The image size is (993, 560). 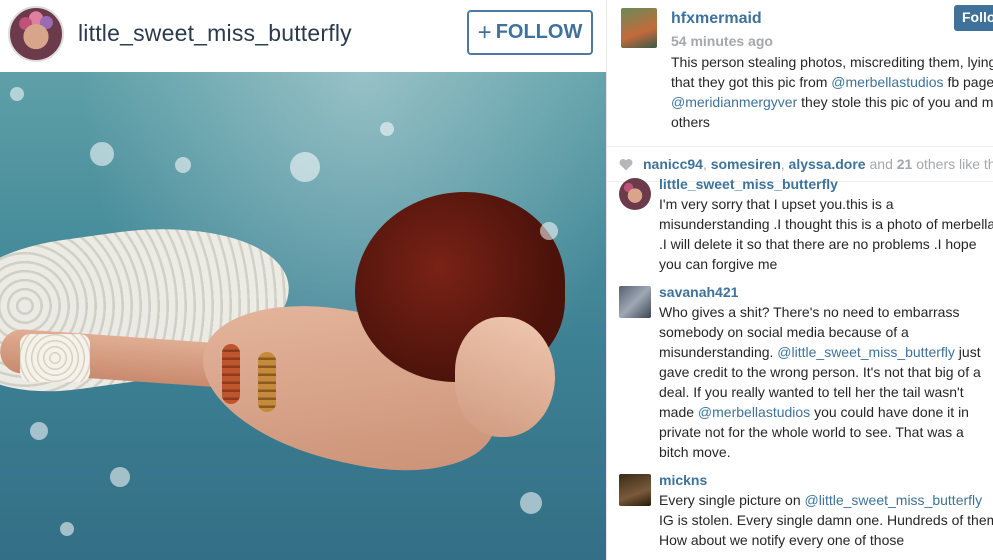 What do you see at coordinates (639, 28) in the screenshot?
I see `caption-avatar` at bounding box center [639, 28].